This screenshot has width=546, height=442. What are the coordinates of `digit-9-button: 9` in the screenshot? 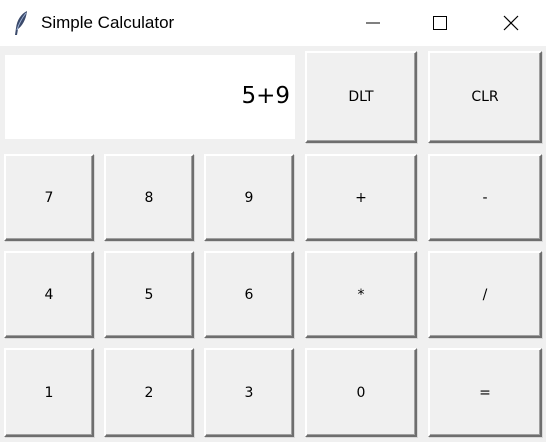 It's located at (249, 197).